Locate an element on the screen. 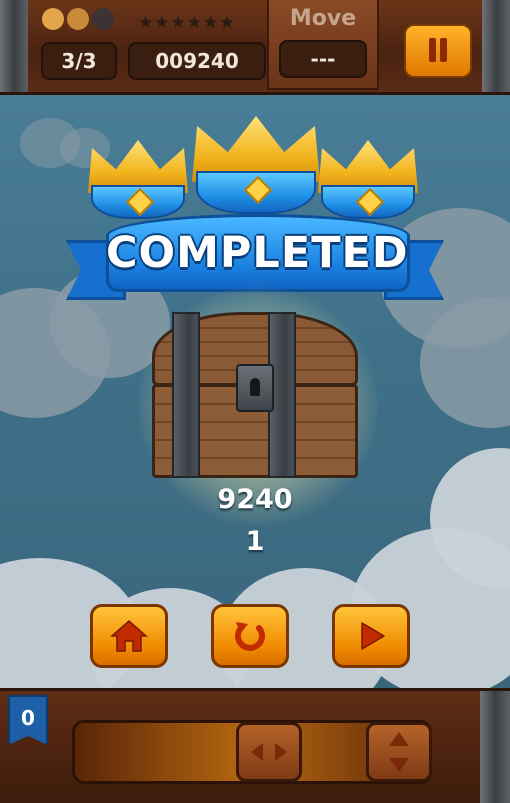  pause-button is located at coordinates (438, 51).